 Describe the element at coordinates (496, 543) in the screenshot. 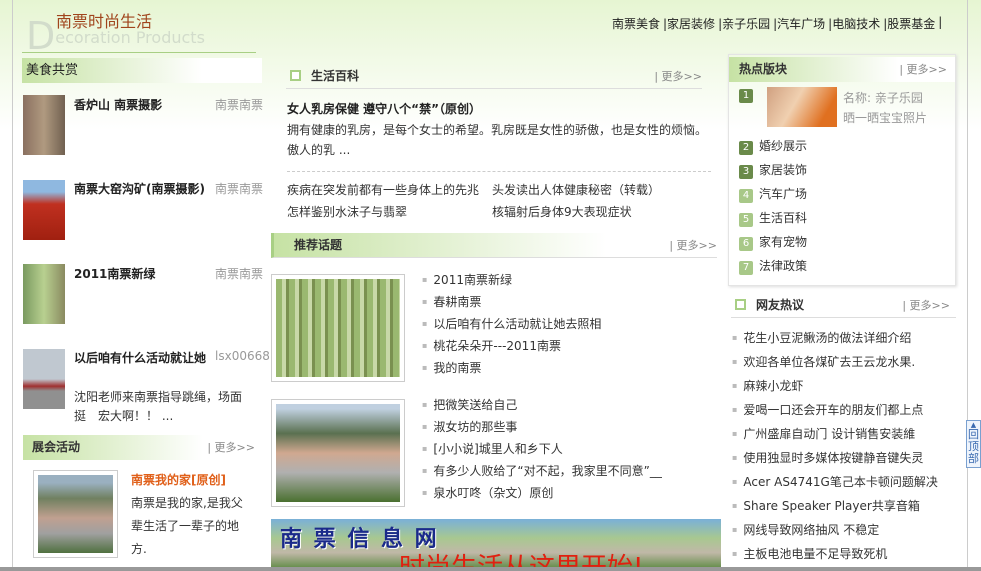

I see `banner-image: 南 票 信 息 网 时尚生活从这里开始!` at that location.